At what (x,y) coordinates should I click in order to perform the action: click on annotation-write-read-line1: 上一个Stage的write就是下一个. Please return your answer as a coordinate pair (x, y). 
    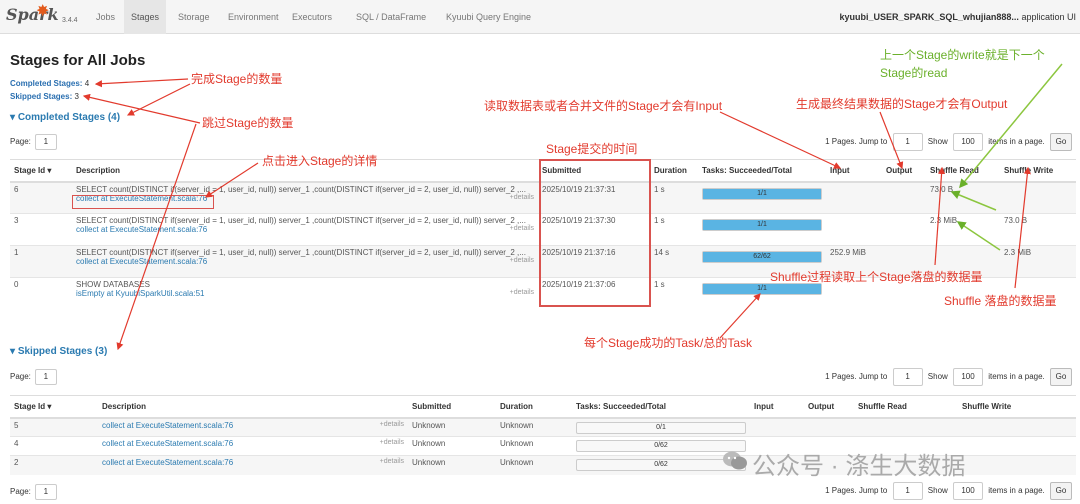
    Looking at the image, I should click on (962, 55).